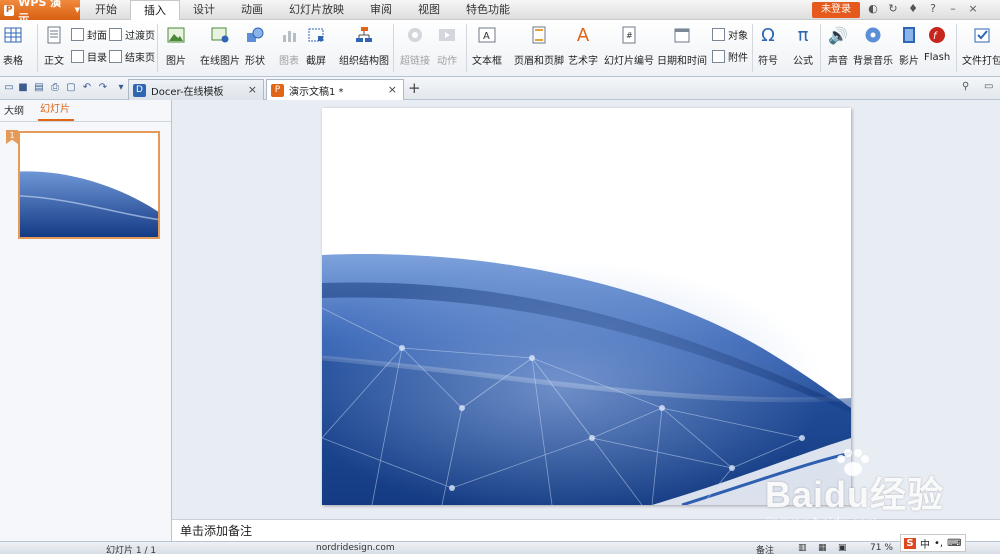 This screenshot has width=1000, height=554. Describe the element at coordinates (953, 9) in the screenshot. I see `minimize-icon: –` at that location.